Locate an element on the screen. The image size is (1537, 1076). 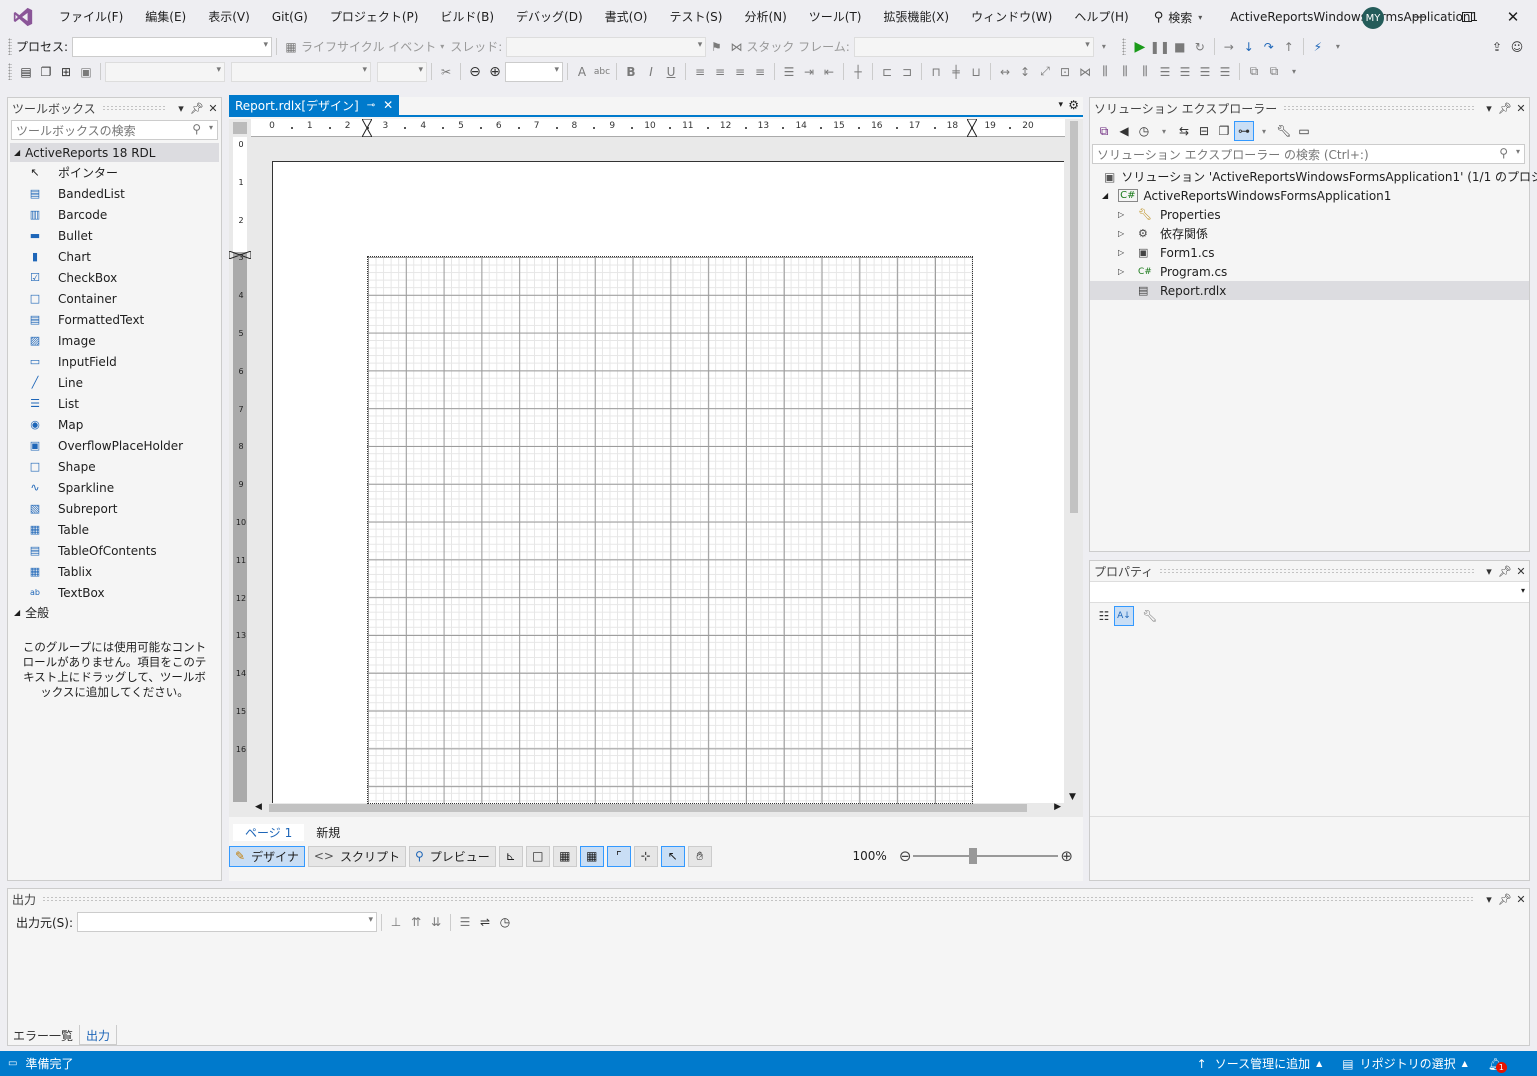
lifecycle-events-label: ライフサイクル イベント is located at coordinates (368, 46).